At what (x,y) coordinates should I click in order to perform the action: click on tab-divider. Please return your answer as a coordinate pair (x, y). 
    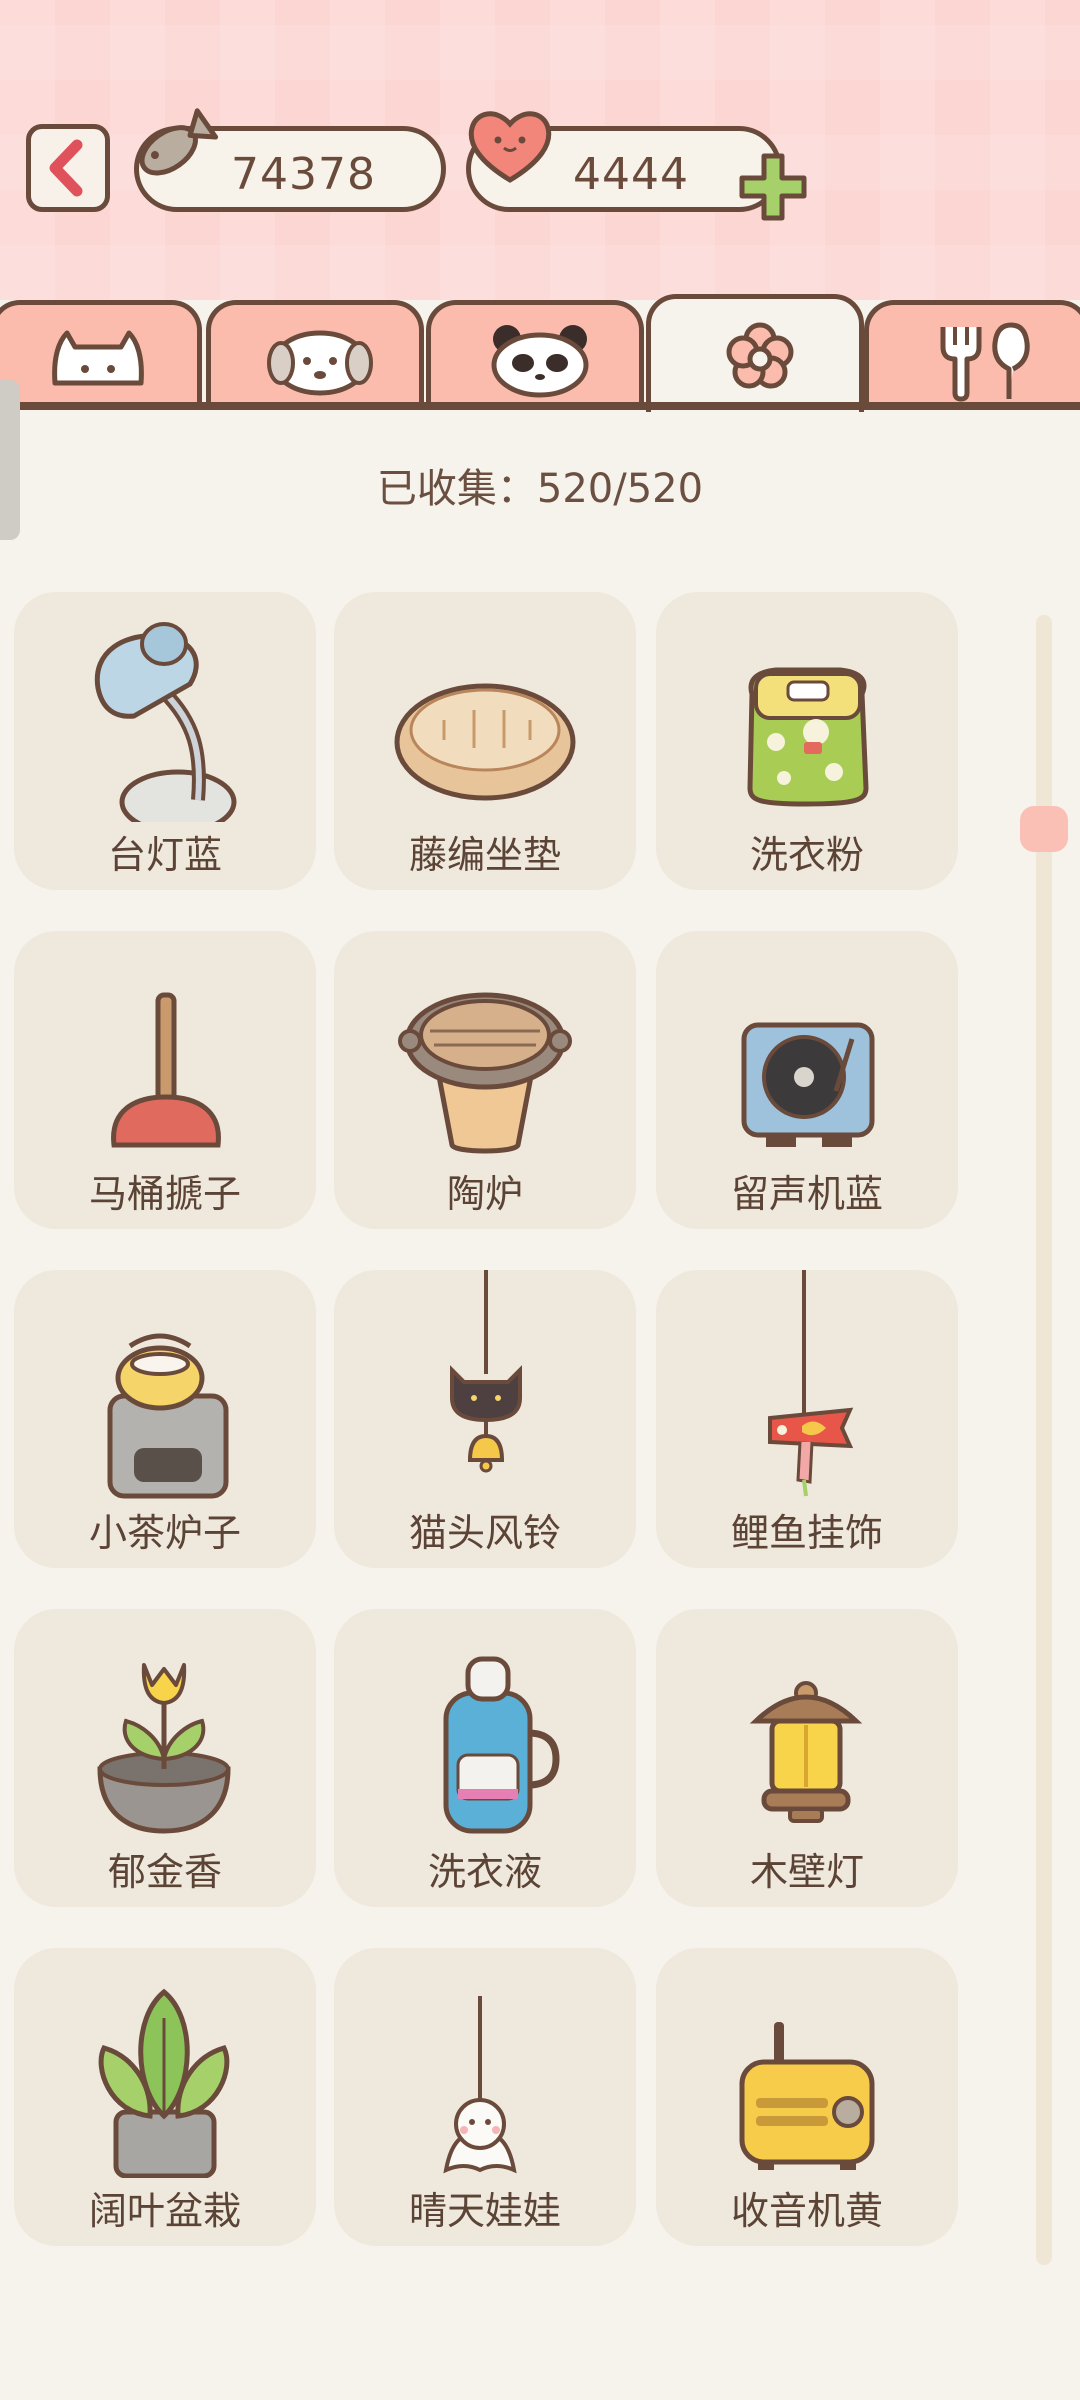
    Looking at the image, I should click on (540, 406).